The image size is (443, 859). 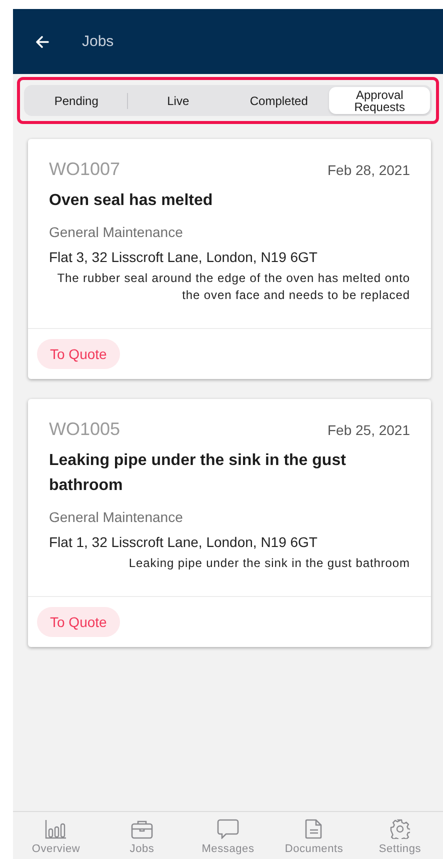 What do you see at coordinates (56, 829) in the screenshot?
I see `bar-chart-icon` at bounding box center [56, 829].